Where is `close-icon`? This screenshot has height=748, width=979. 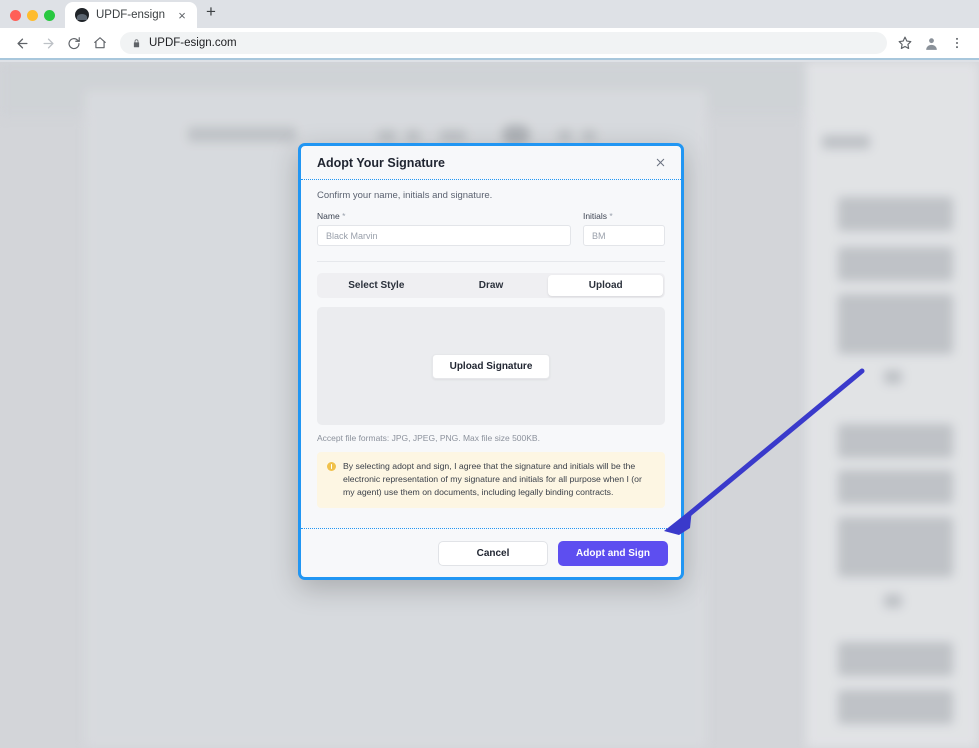 close-icon is located at coordinates (660, 163).